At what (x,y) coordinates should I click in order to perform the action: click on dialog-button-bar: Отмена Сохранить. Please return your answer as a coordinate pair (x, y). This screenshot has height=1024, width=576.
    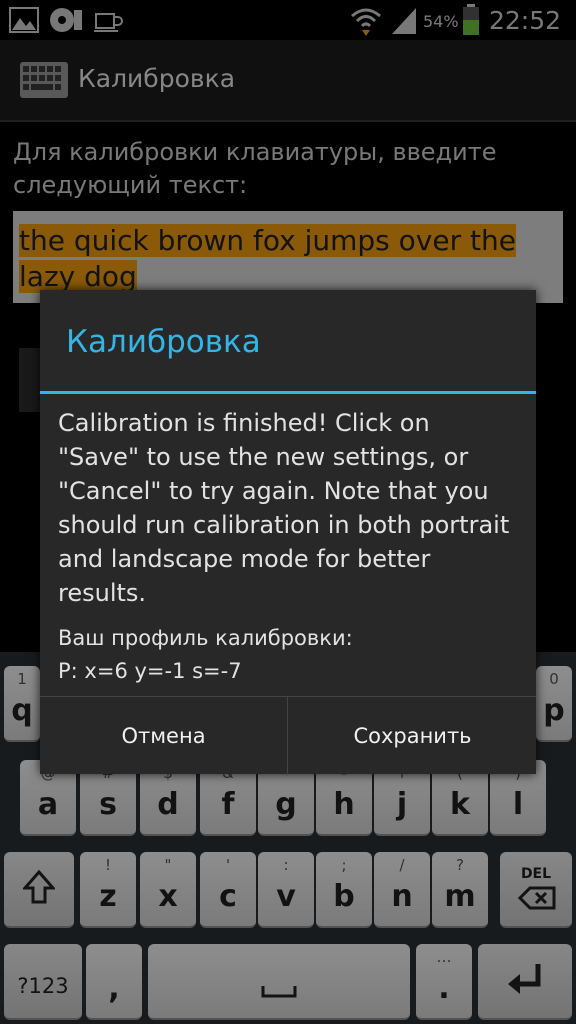
    Looking at the image, I should click on (288, 735).